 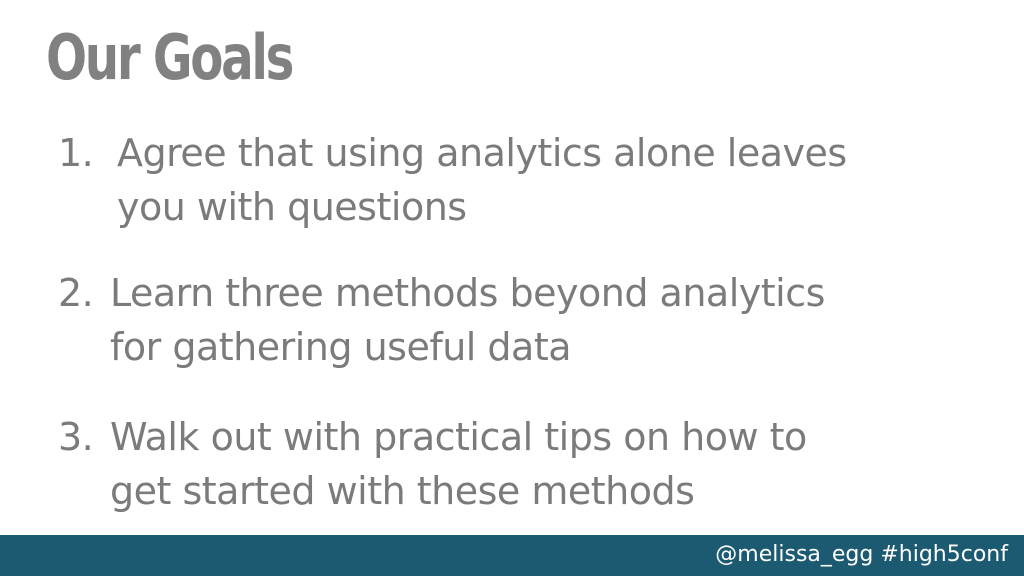 I want to click on goal-line: you with questions, so click(x=292, y=207).